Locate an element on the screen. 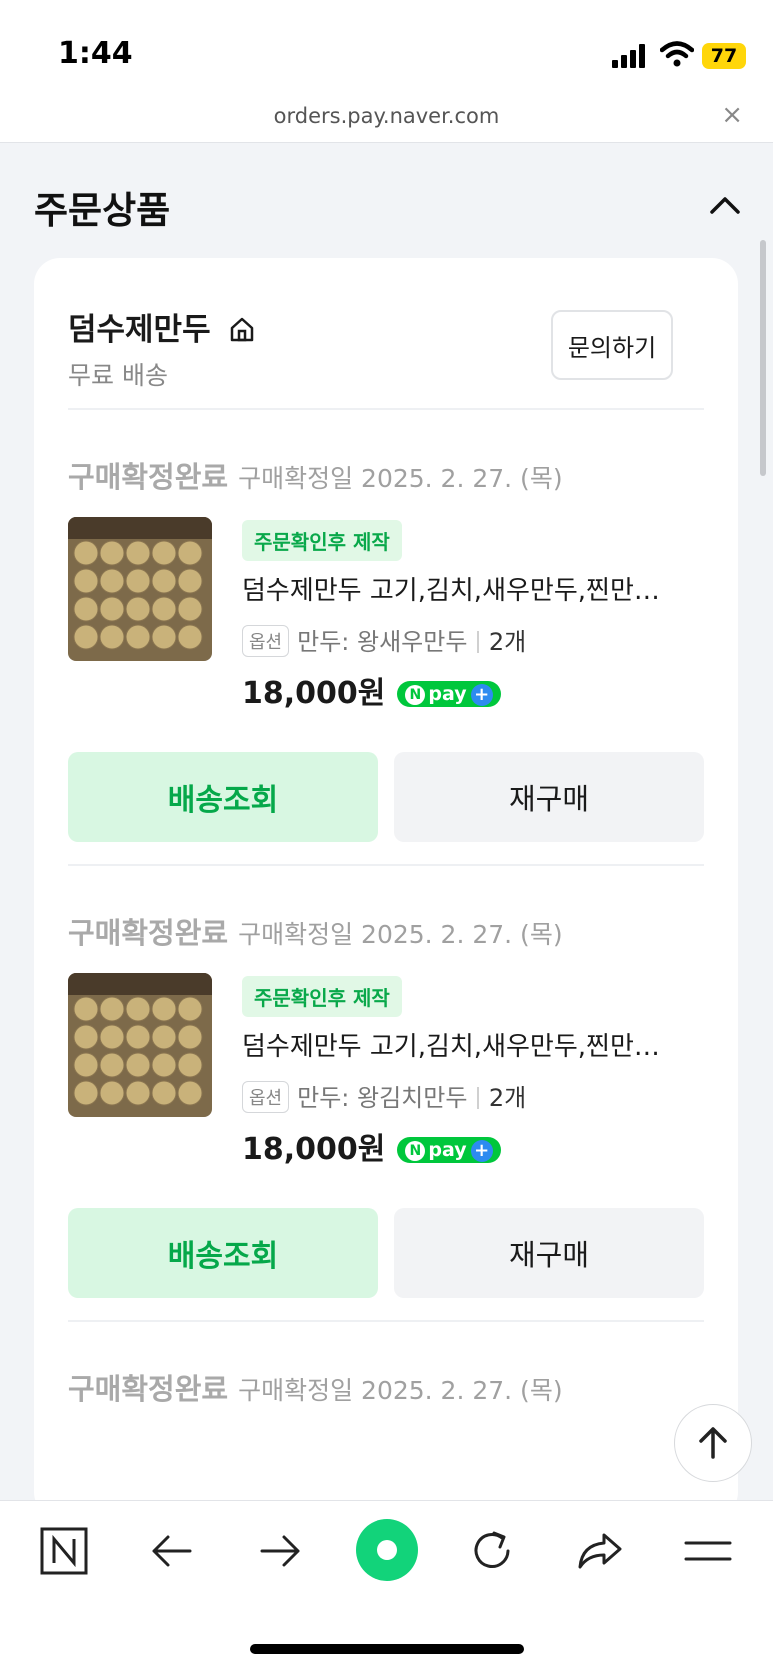 The width and height of the screenshot is (773, 1675). product-option: 옵션 만두: 왕새우만두 2개 is located at coordinates (384, 639).